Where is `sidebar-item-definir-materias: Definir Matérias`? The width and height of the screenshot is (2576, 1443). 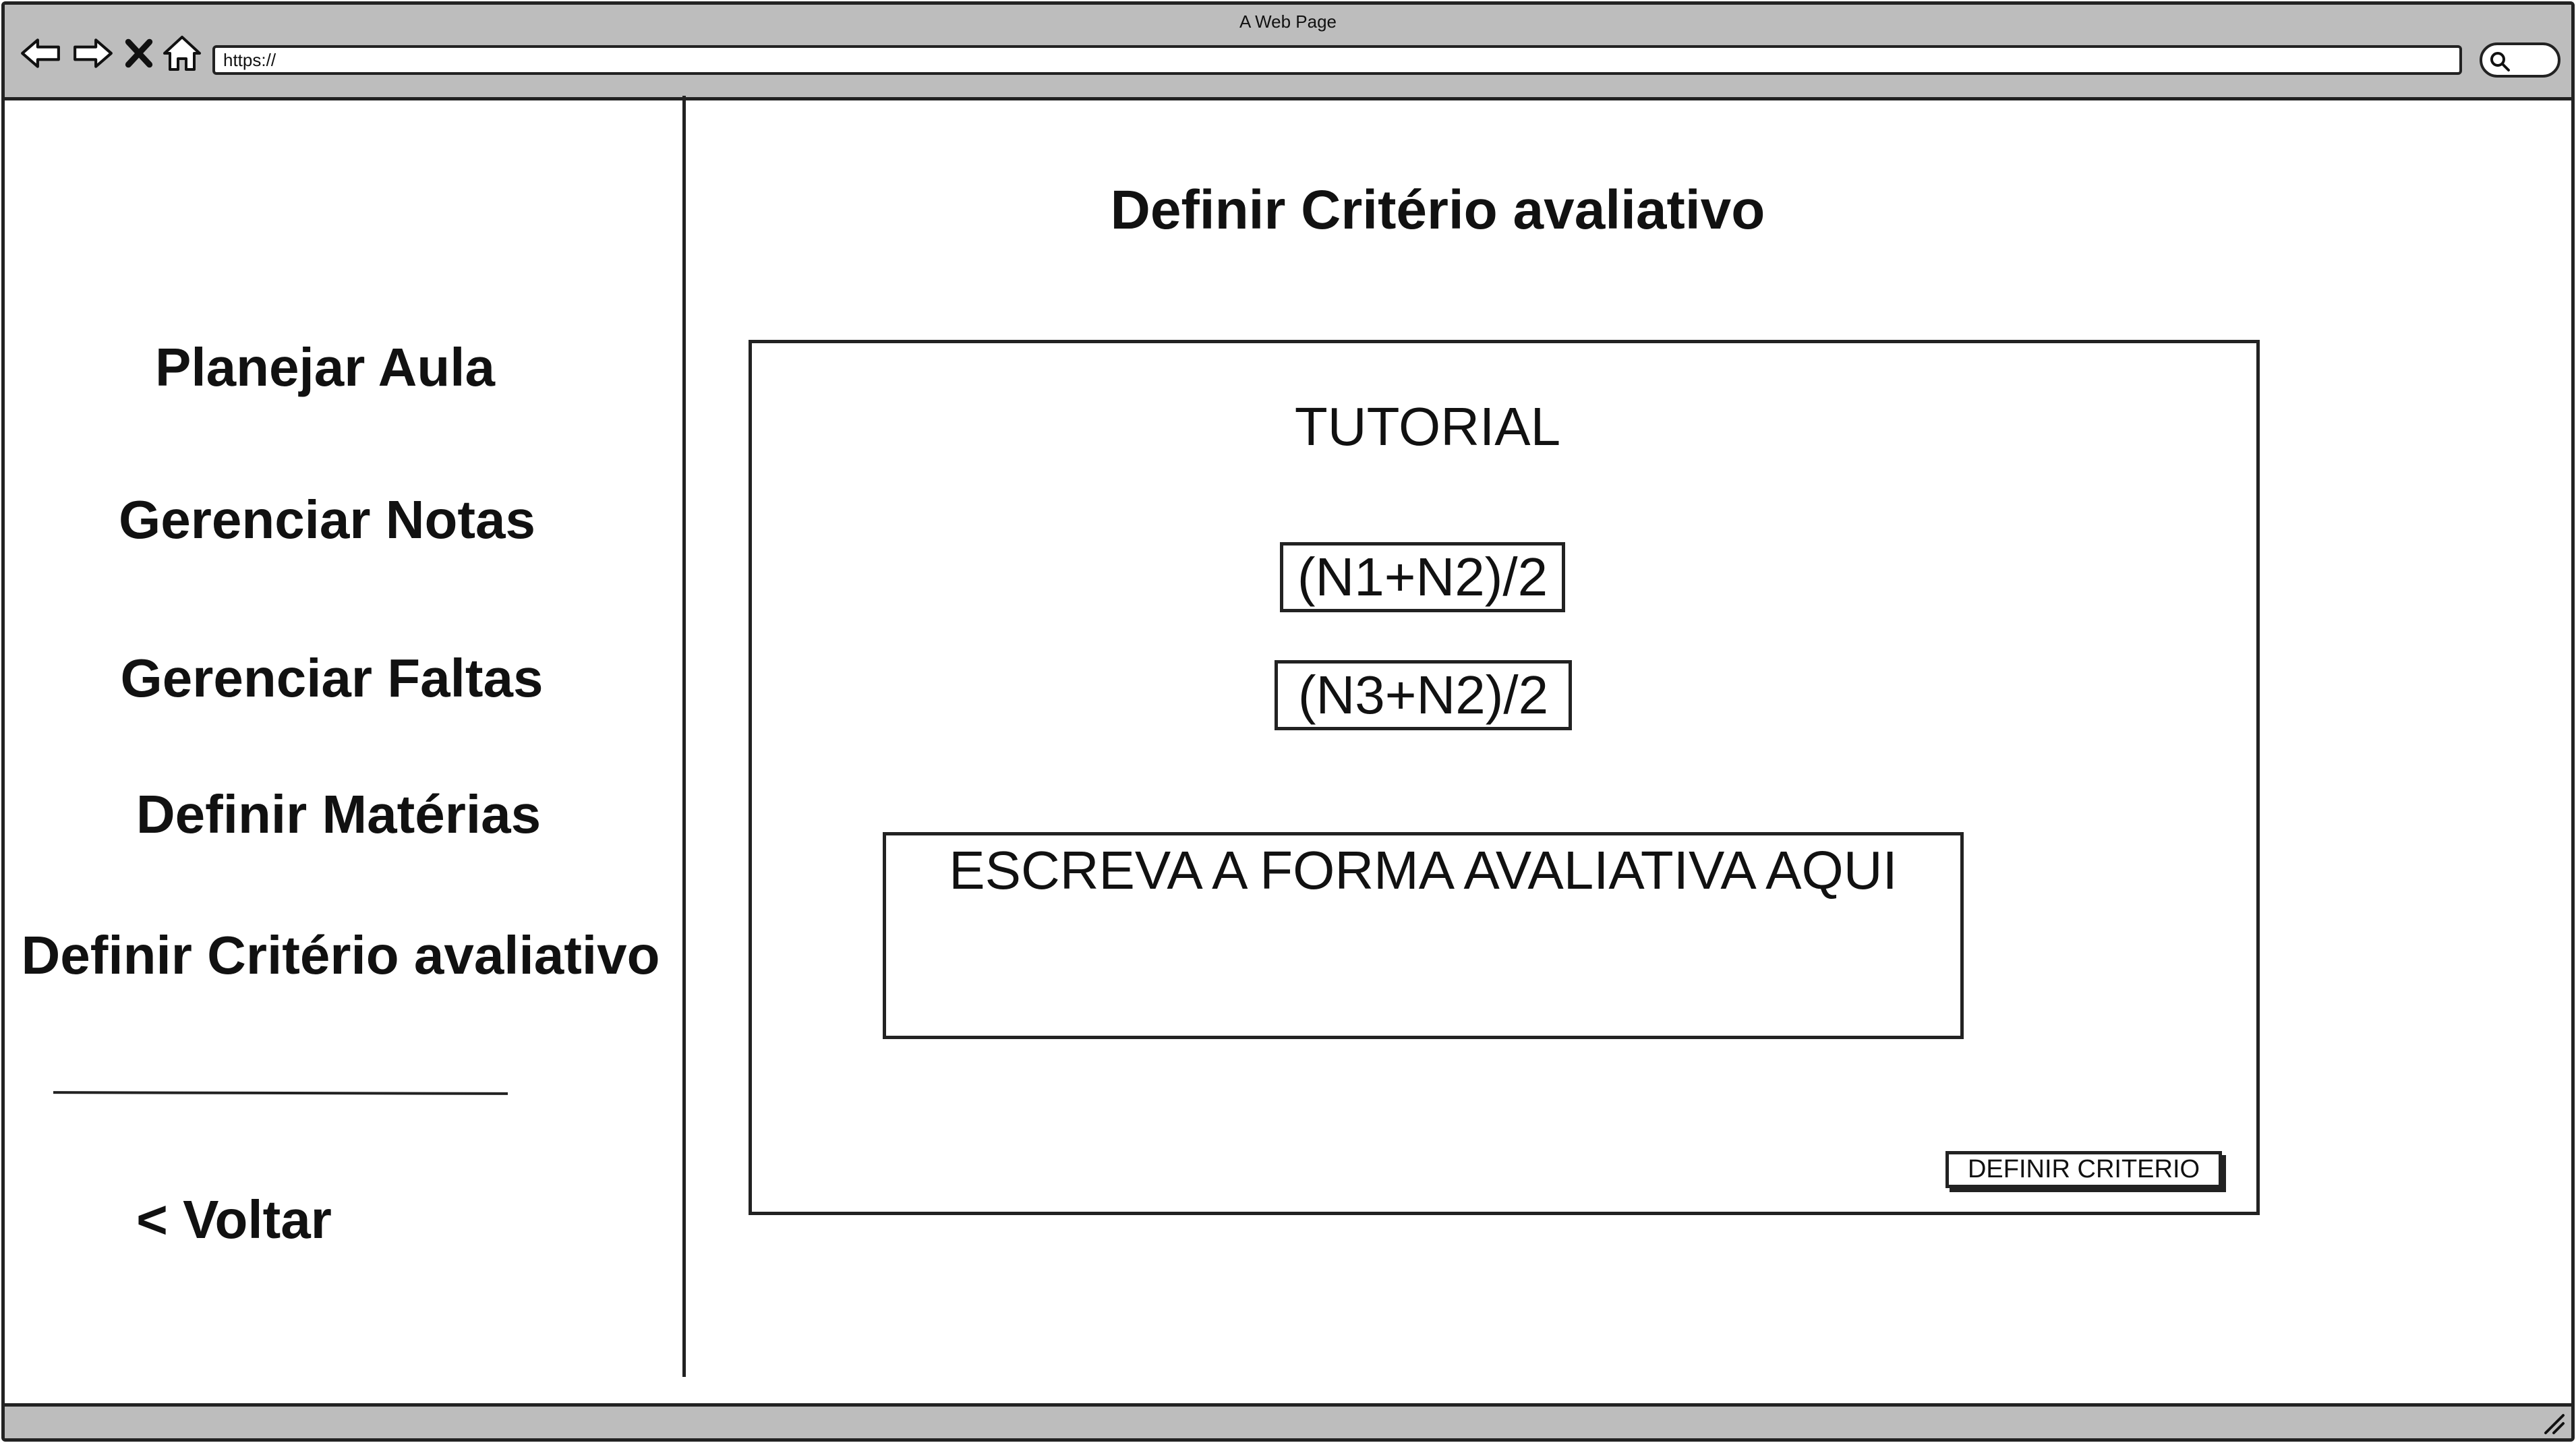
sidebar-item-definir-materias: Definir Matérias is located at coordinates (338, 815).